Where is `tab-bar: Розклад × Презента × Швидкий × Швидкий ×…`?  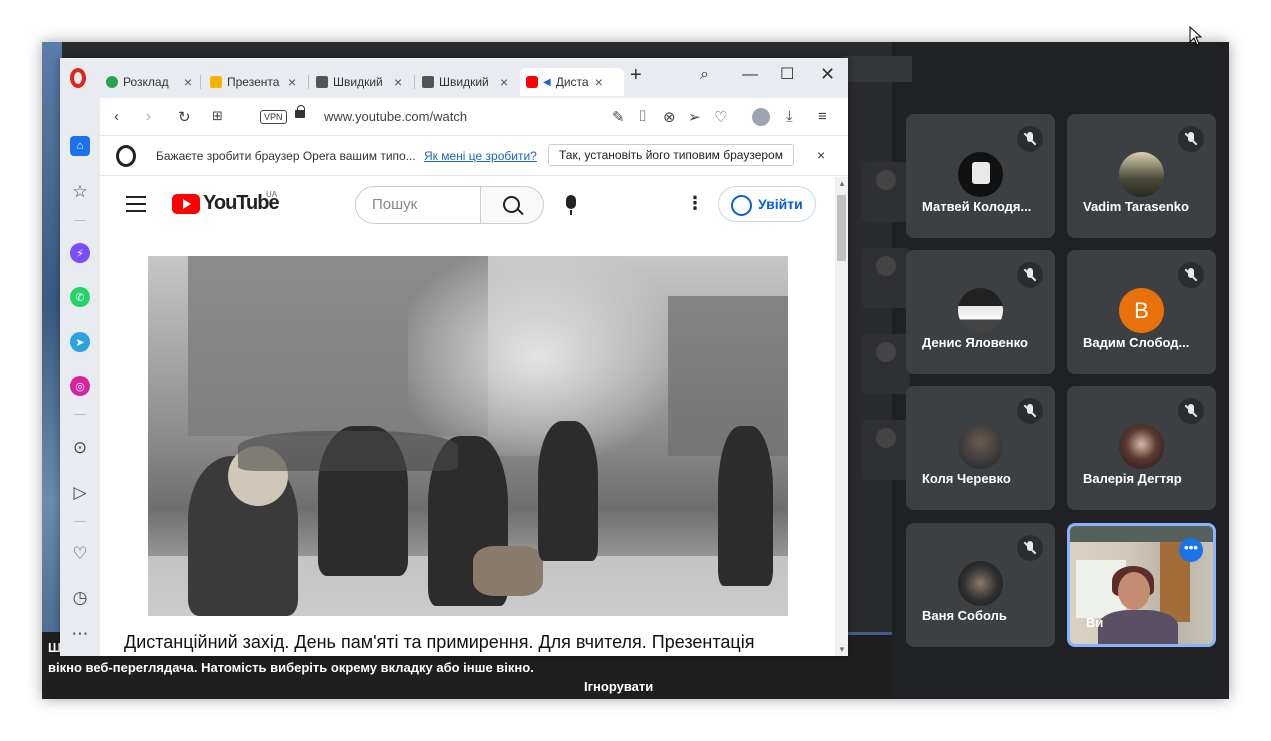 tab-bar: Розклад × Презента × Швидкий × Швидкий ×… is located at coordinates (454, 78).